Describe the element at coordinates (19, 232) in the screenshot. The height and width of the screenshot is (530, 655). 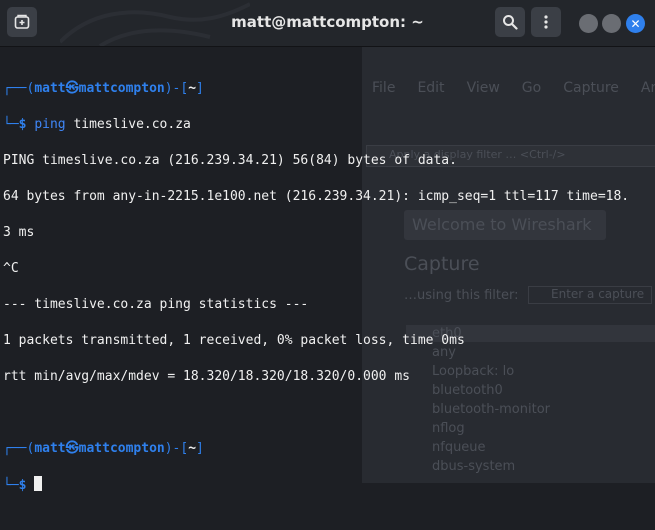
I see `output-line: 3 ms` at that location.